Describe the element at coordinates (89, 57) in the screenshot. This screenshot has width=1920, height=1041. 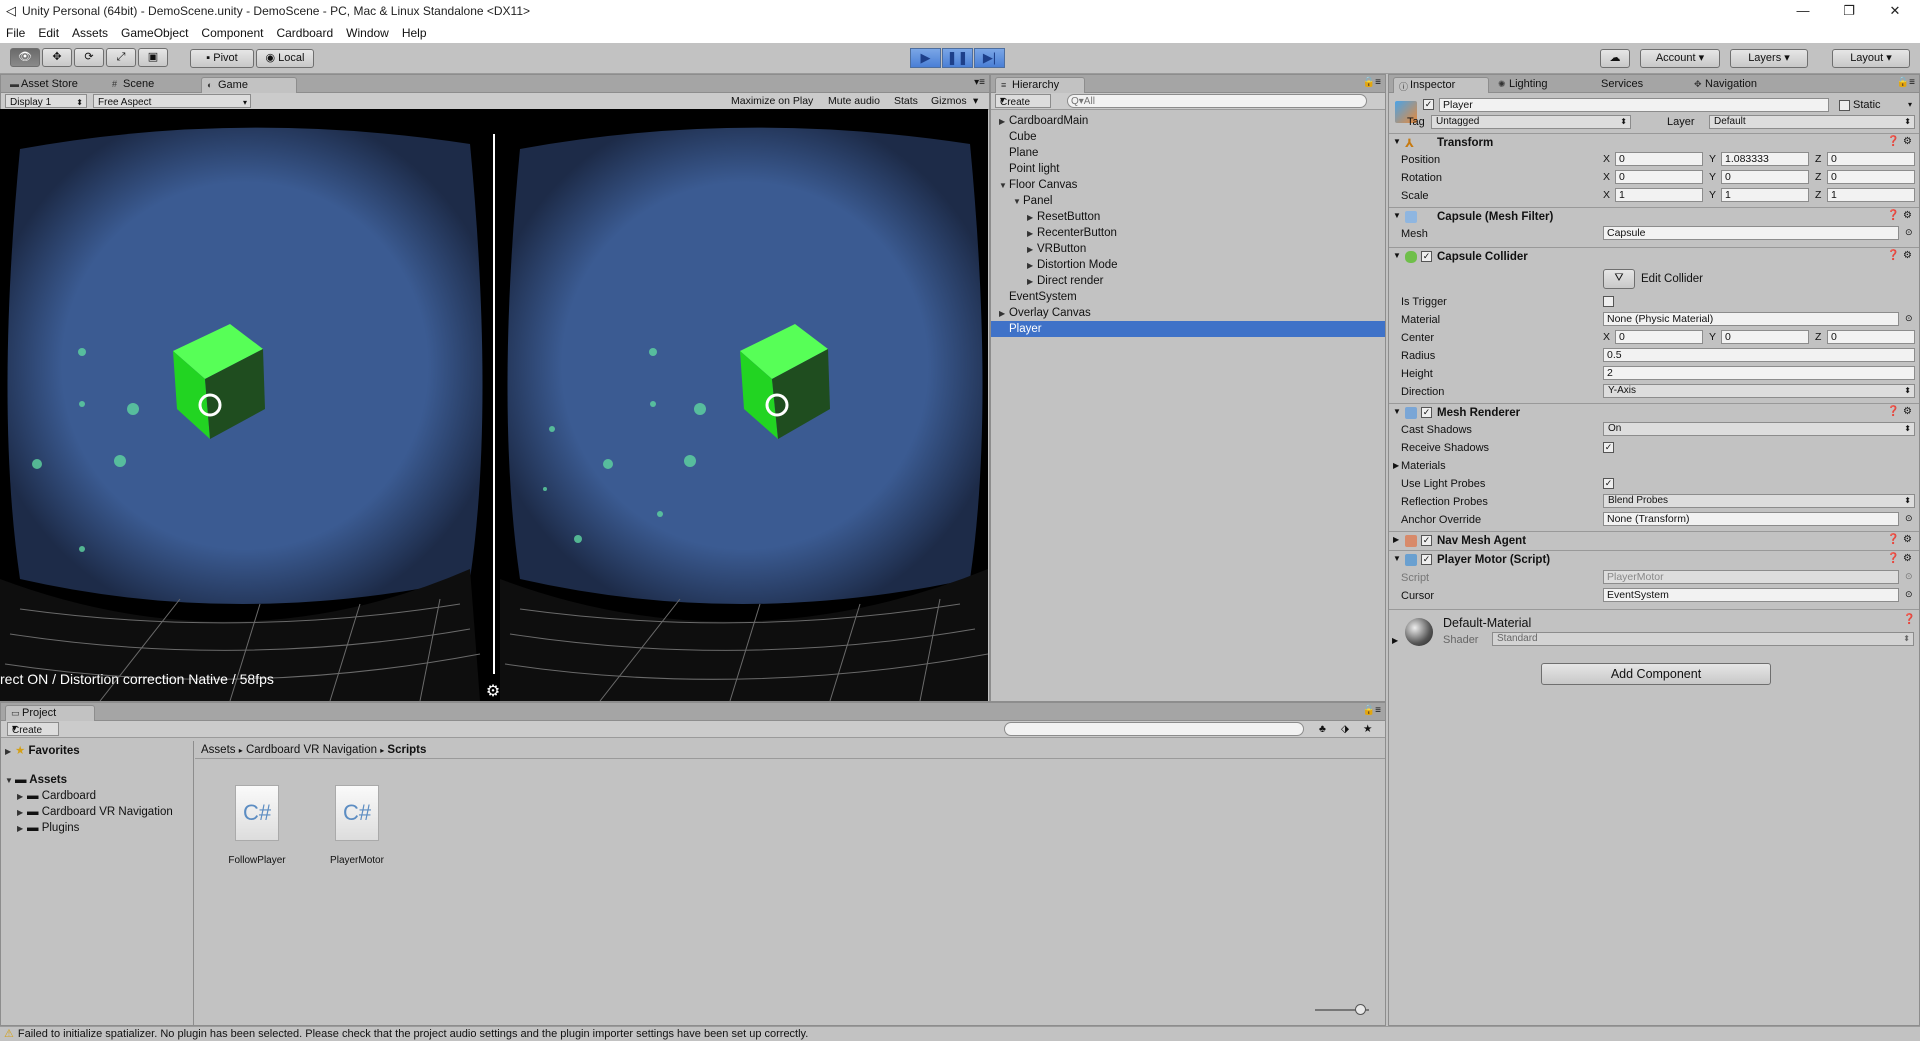
I see `rotate-tool-icon: ⟳` at that location.